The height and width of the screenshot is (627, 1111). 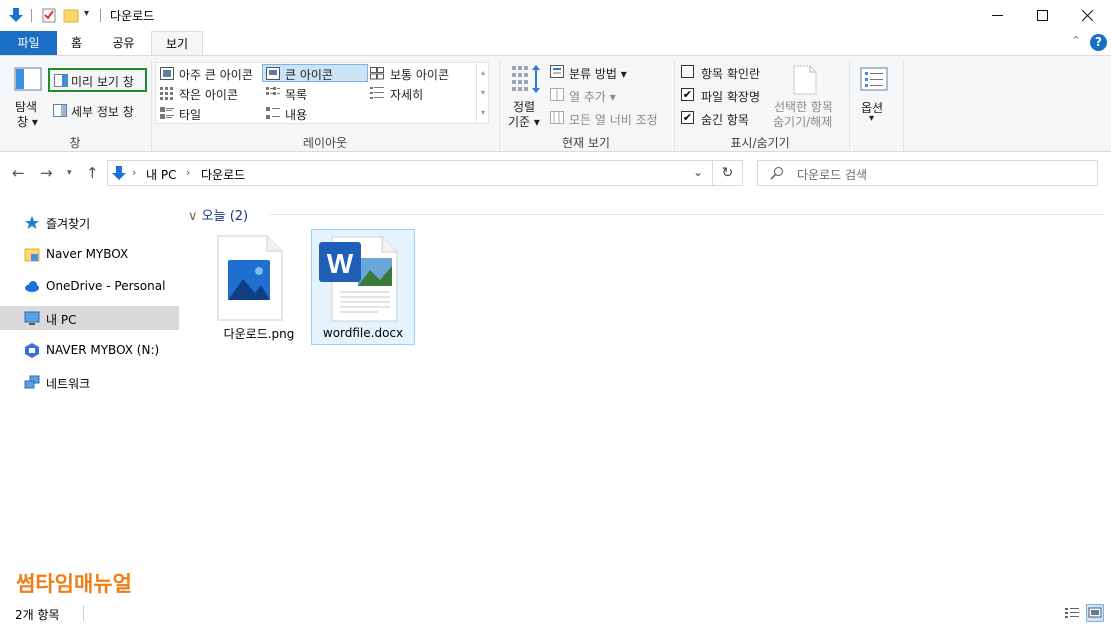 What do you see at coordinates (102, 112) in the screenshot?
I see `details-pane-label: 세부 정보 창` at bounding box center [102, 112].